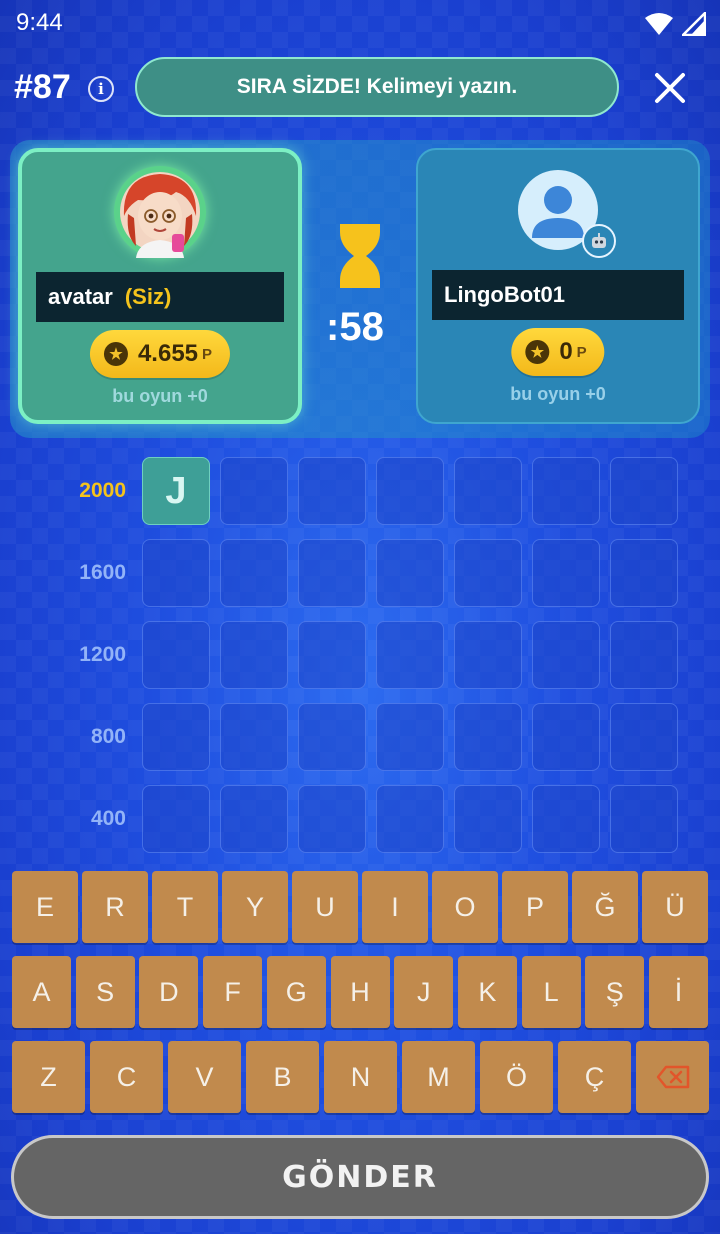 Image resolution: width=720 pixels, height=1234 pixels. I want to click on row-score: 1200, so click(102, 654).